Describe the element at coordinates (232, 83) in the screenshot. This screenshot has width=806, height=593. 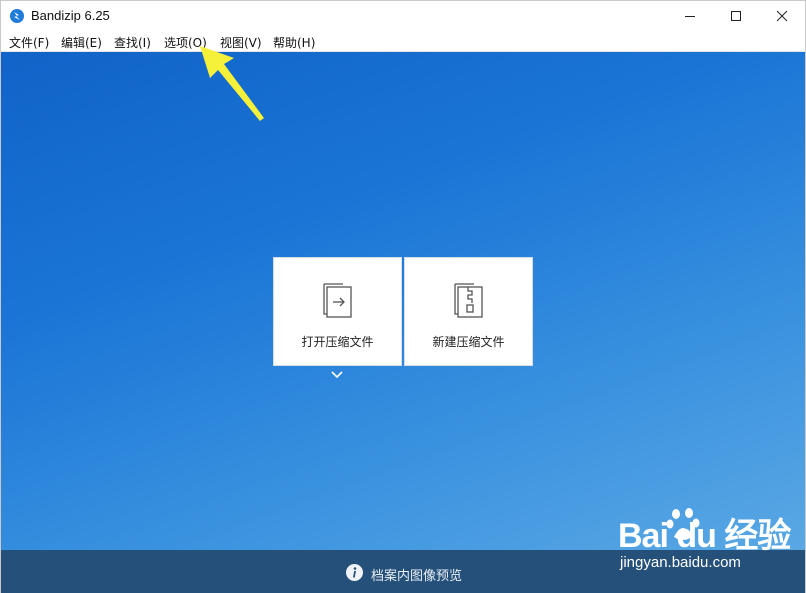
I see `annotation-arrow-icon` at that location.